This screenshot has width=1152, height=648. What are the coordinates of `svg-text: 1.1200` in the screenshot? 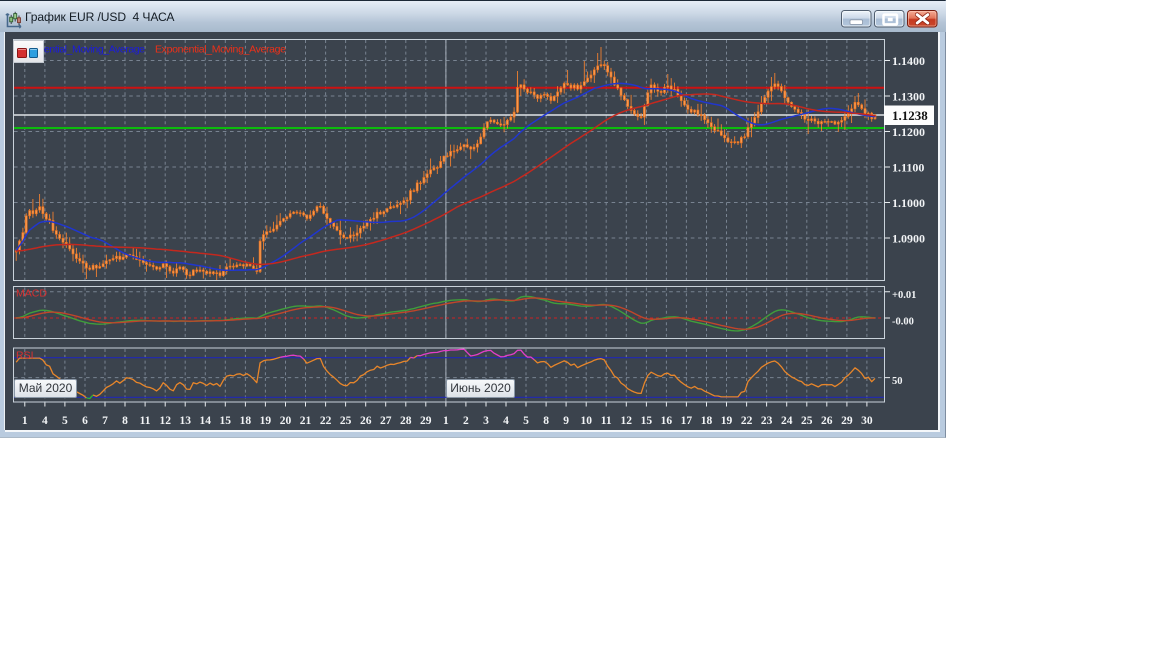 It's located at (908, 132).